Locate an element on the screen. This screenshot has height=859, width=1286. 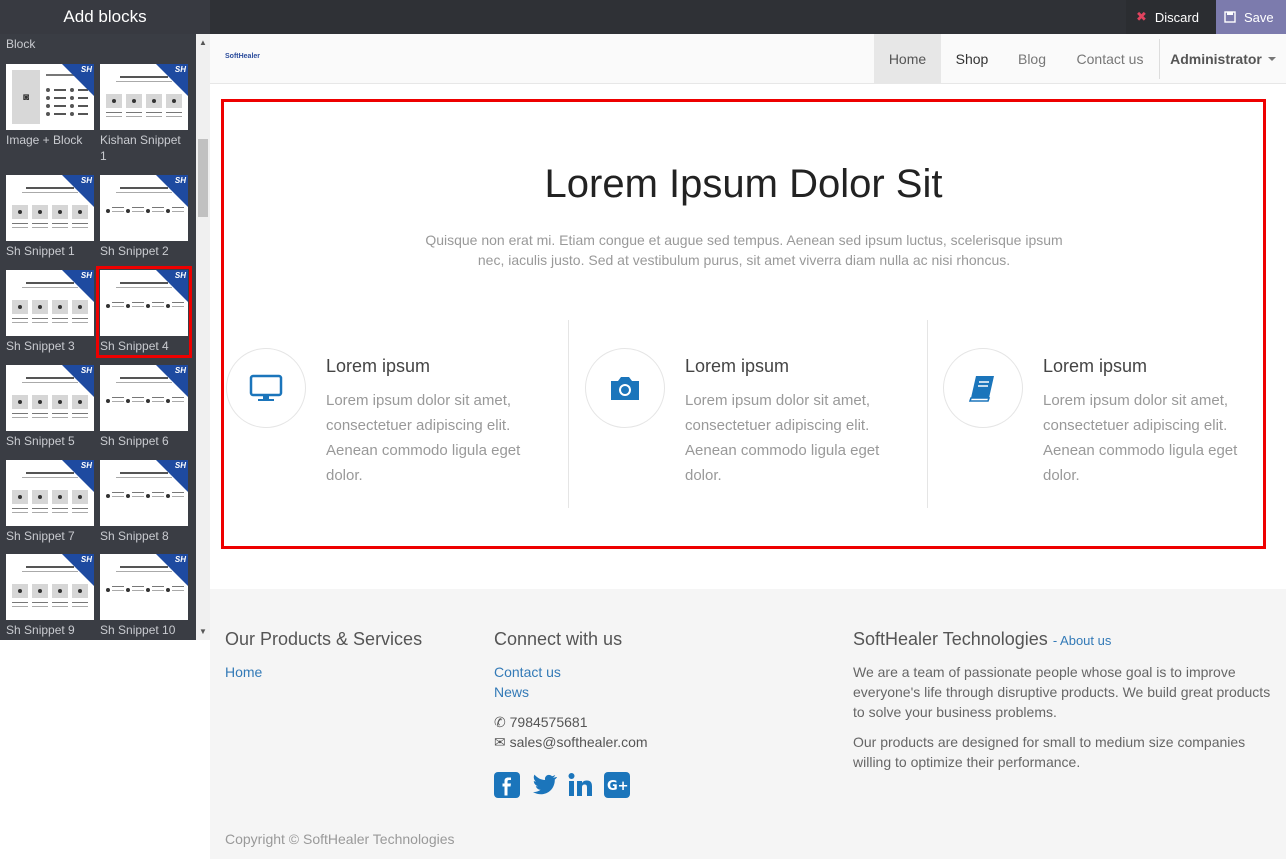
facebook-icon is located at coordinates (507, 785).